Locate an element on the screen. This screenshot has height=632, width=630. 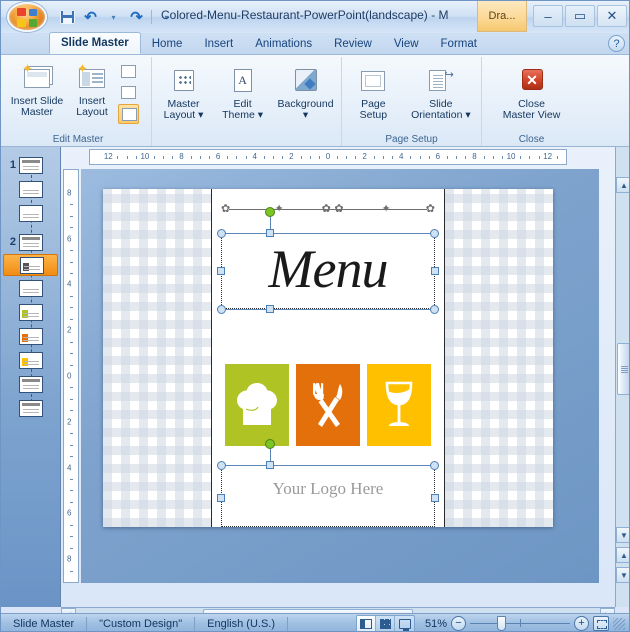
previous-slide-button: ▲ is located at coordinates (622, 555).